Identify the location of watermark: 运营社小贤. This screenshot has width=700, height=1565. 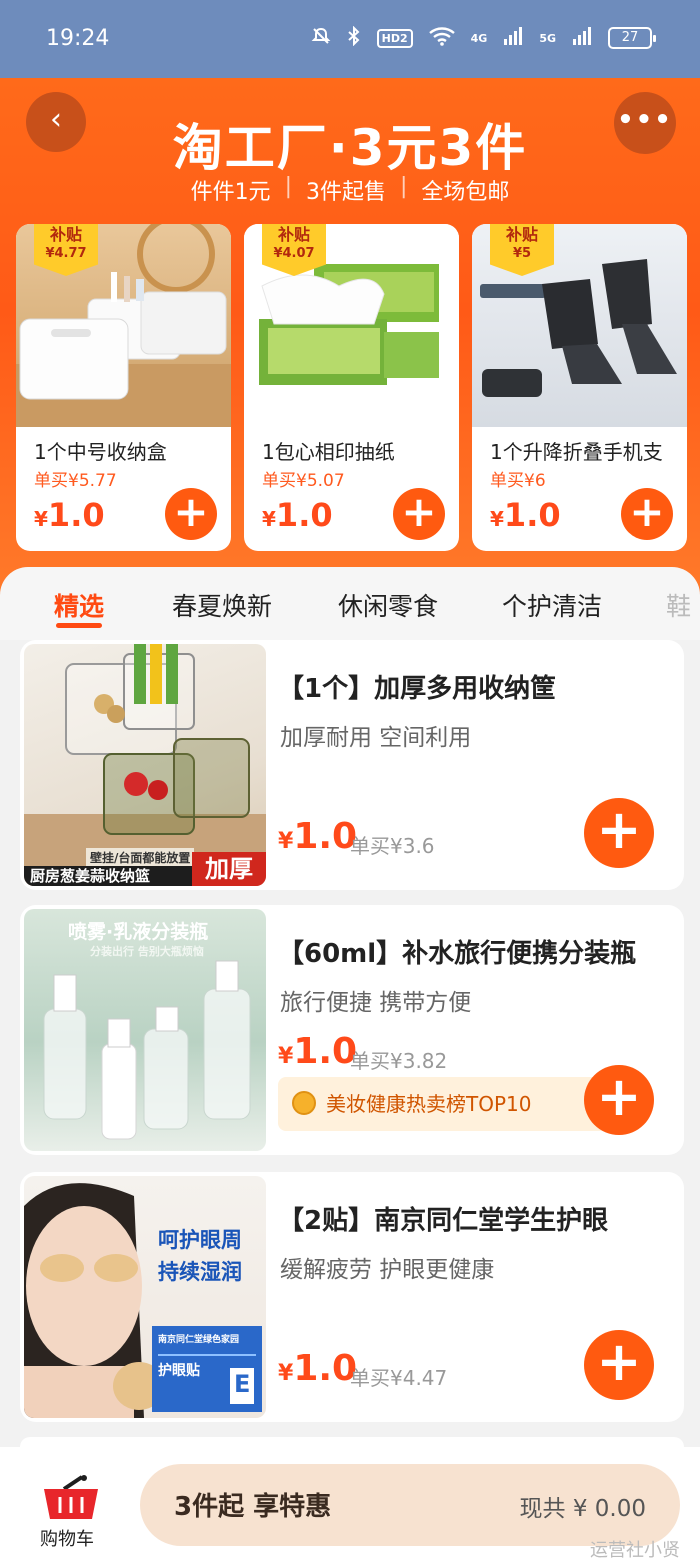
(635, 1550).